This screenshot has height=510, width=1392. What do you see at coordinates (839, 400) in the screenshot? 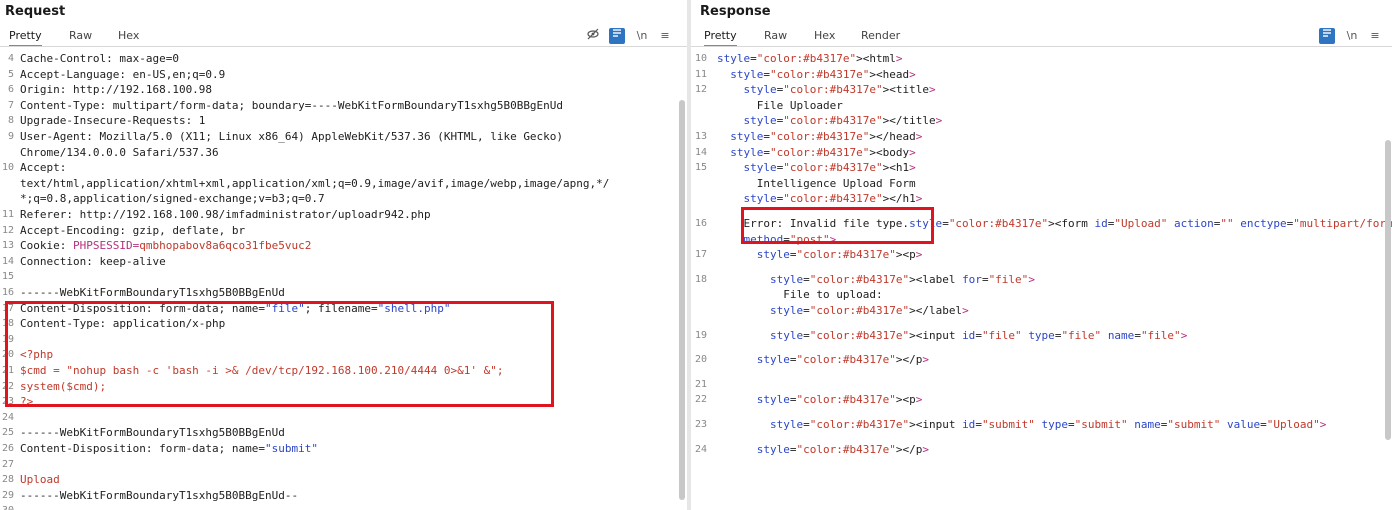
I see `line-text: style="color:#b4317e"><p>` at bounding box center [839, 400].